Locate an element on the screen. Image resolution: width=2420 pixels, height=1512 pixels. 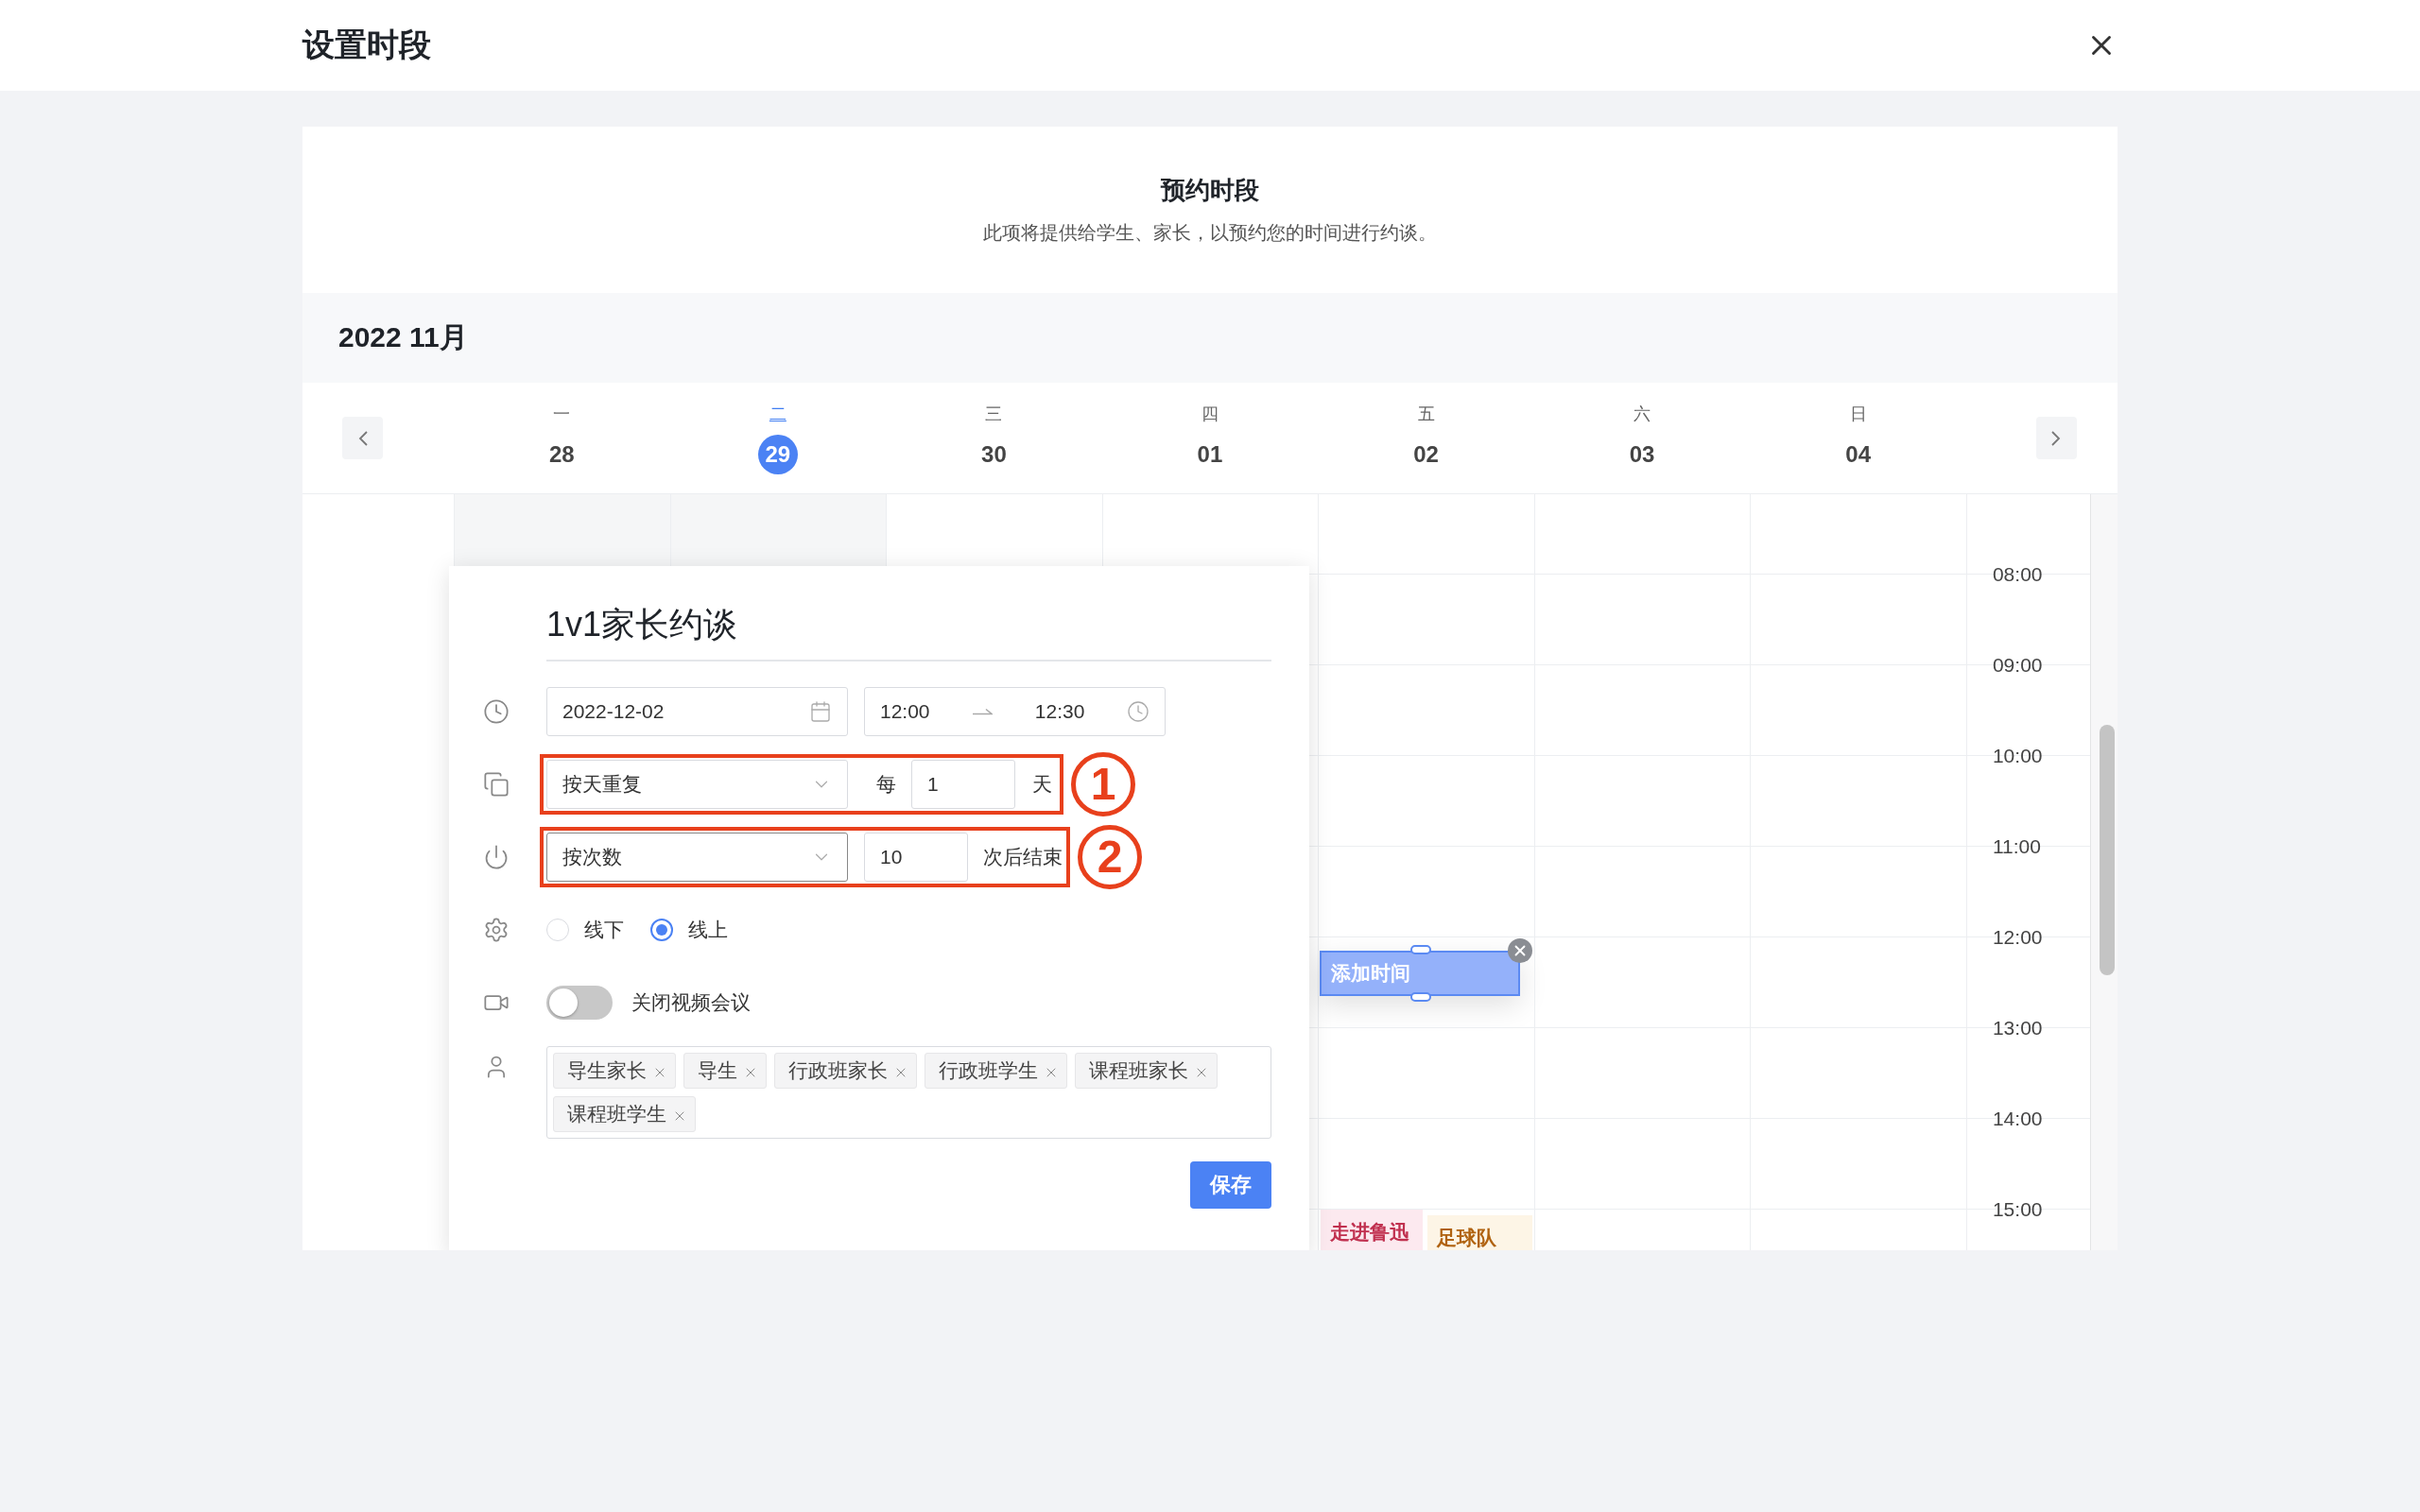
weekday-label: 一 is located at coordinates (562, 414).